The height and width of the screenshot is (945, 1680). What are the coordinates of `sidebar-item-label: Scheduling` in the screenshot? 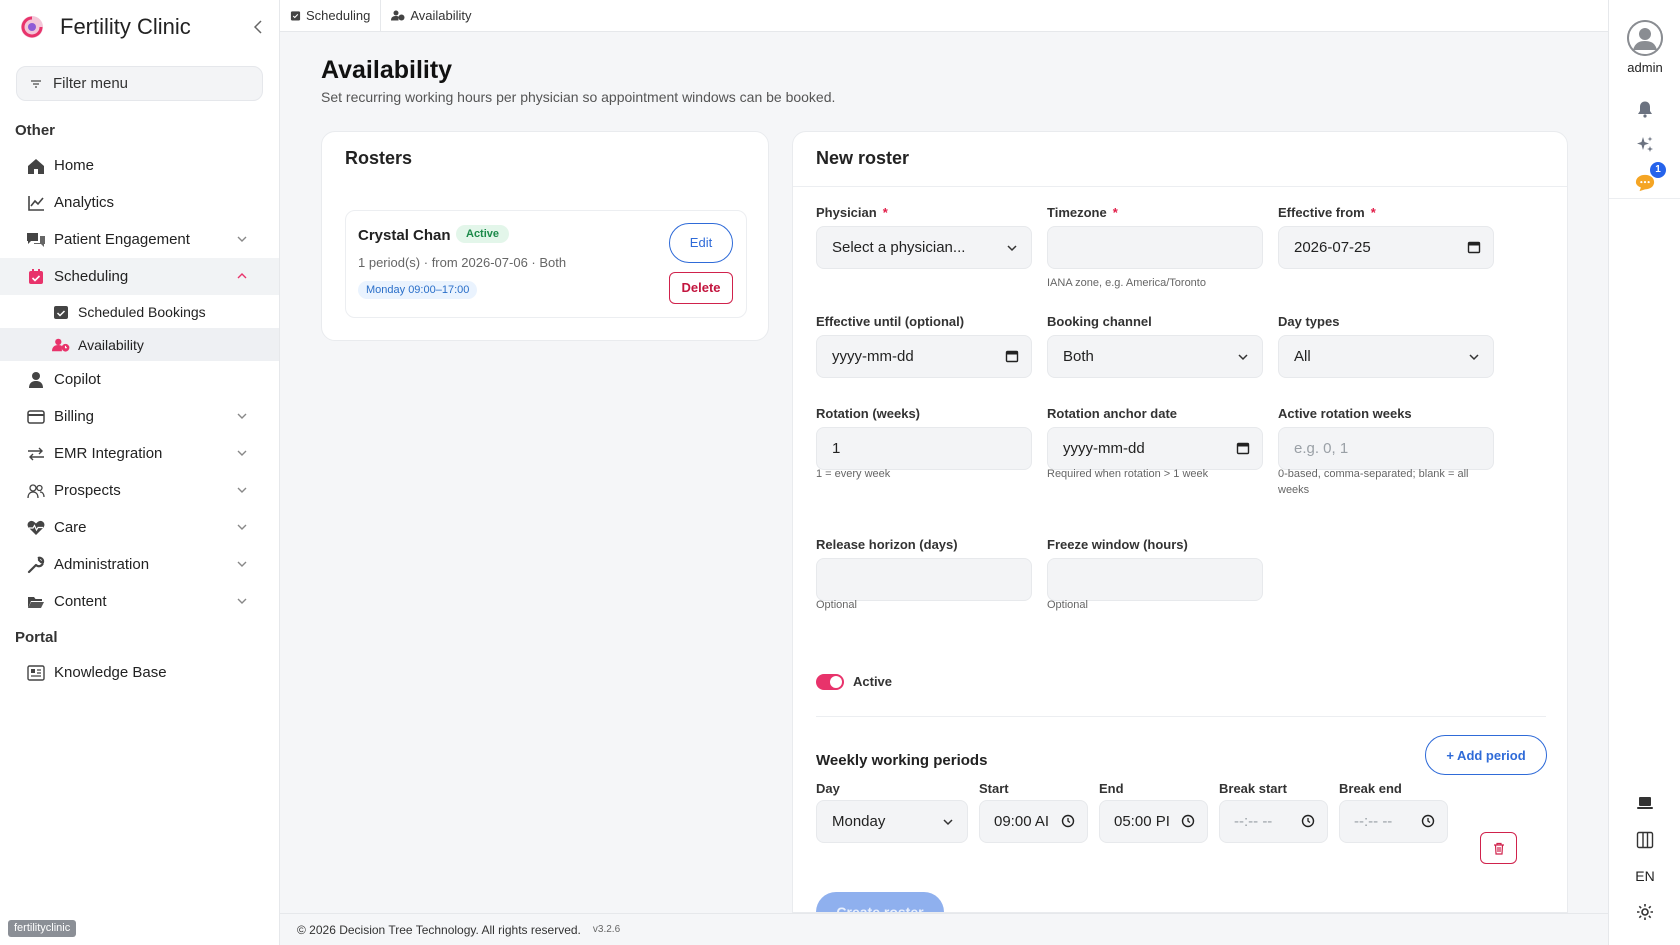 It's located at (91, 276).